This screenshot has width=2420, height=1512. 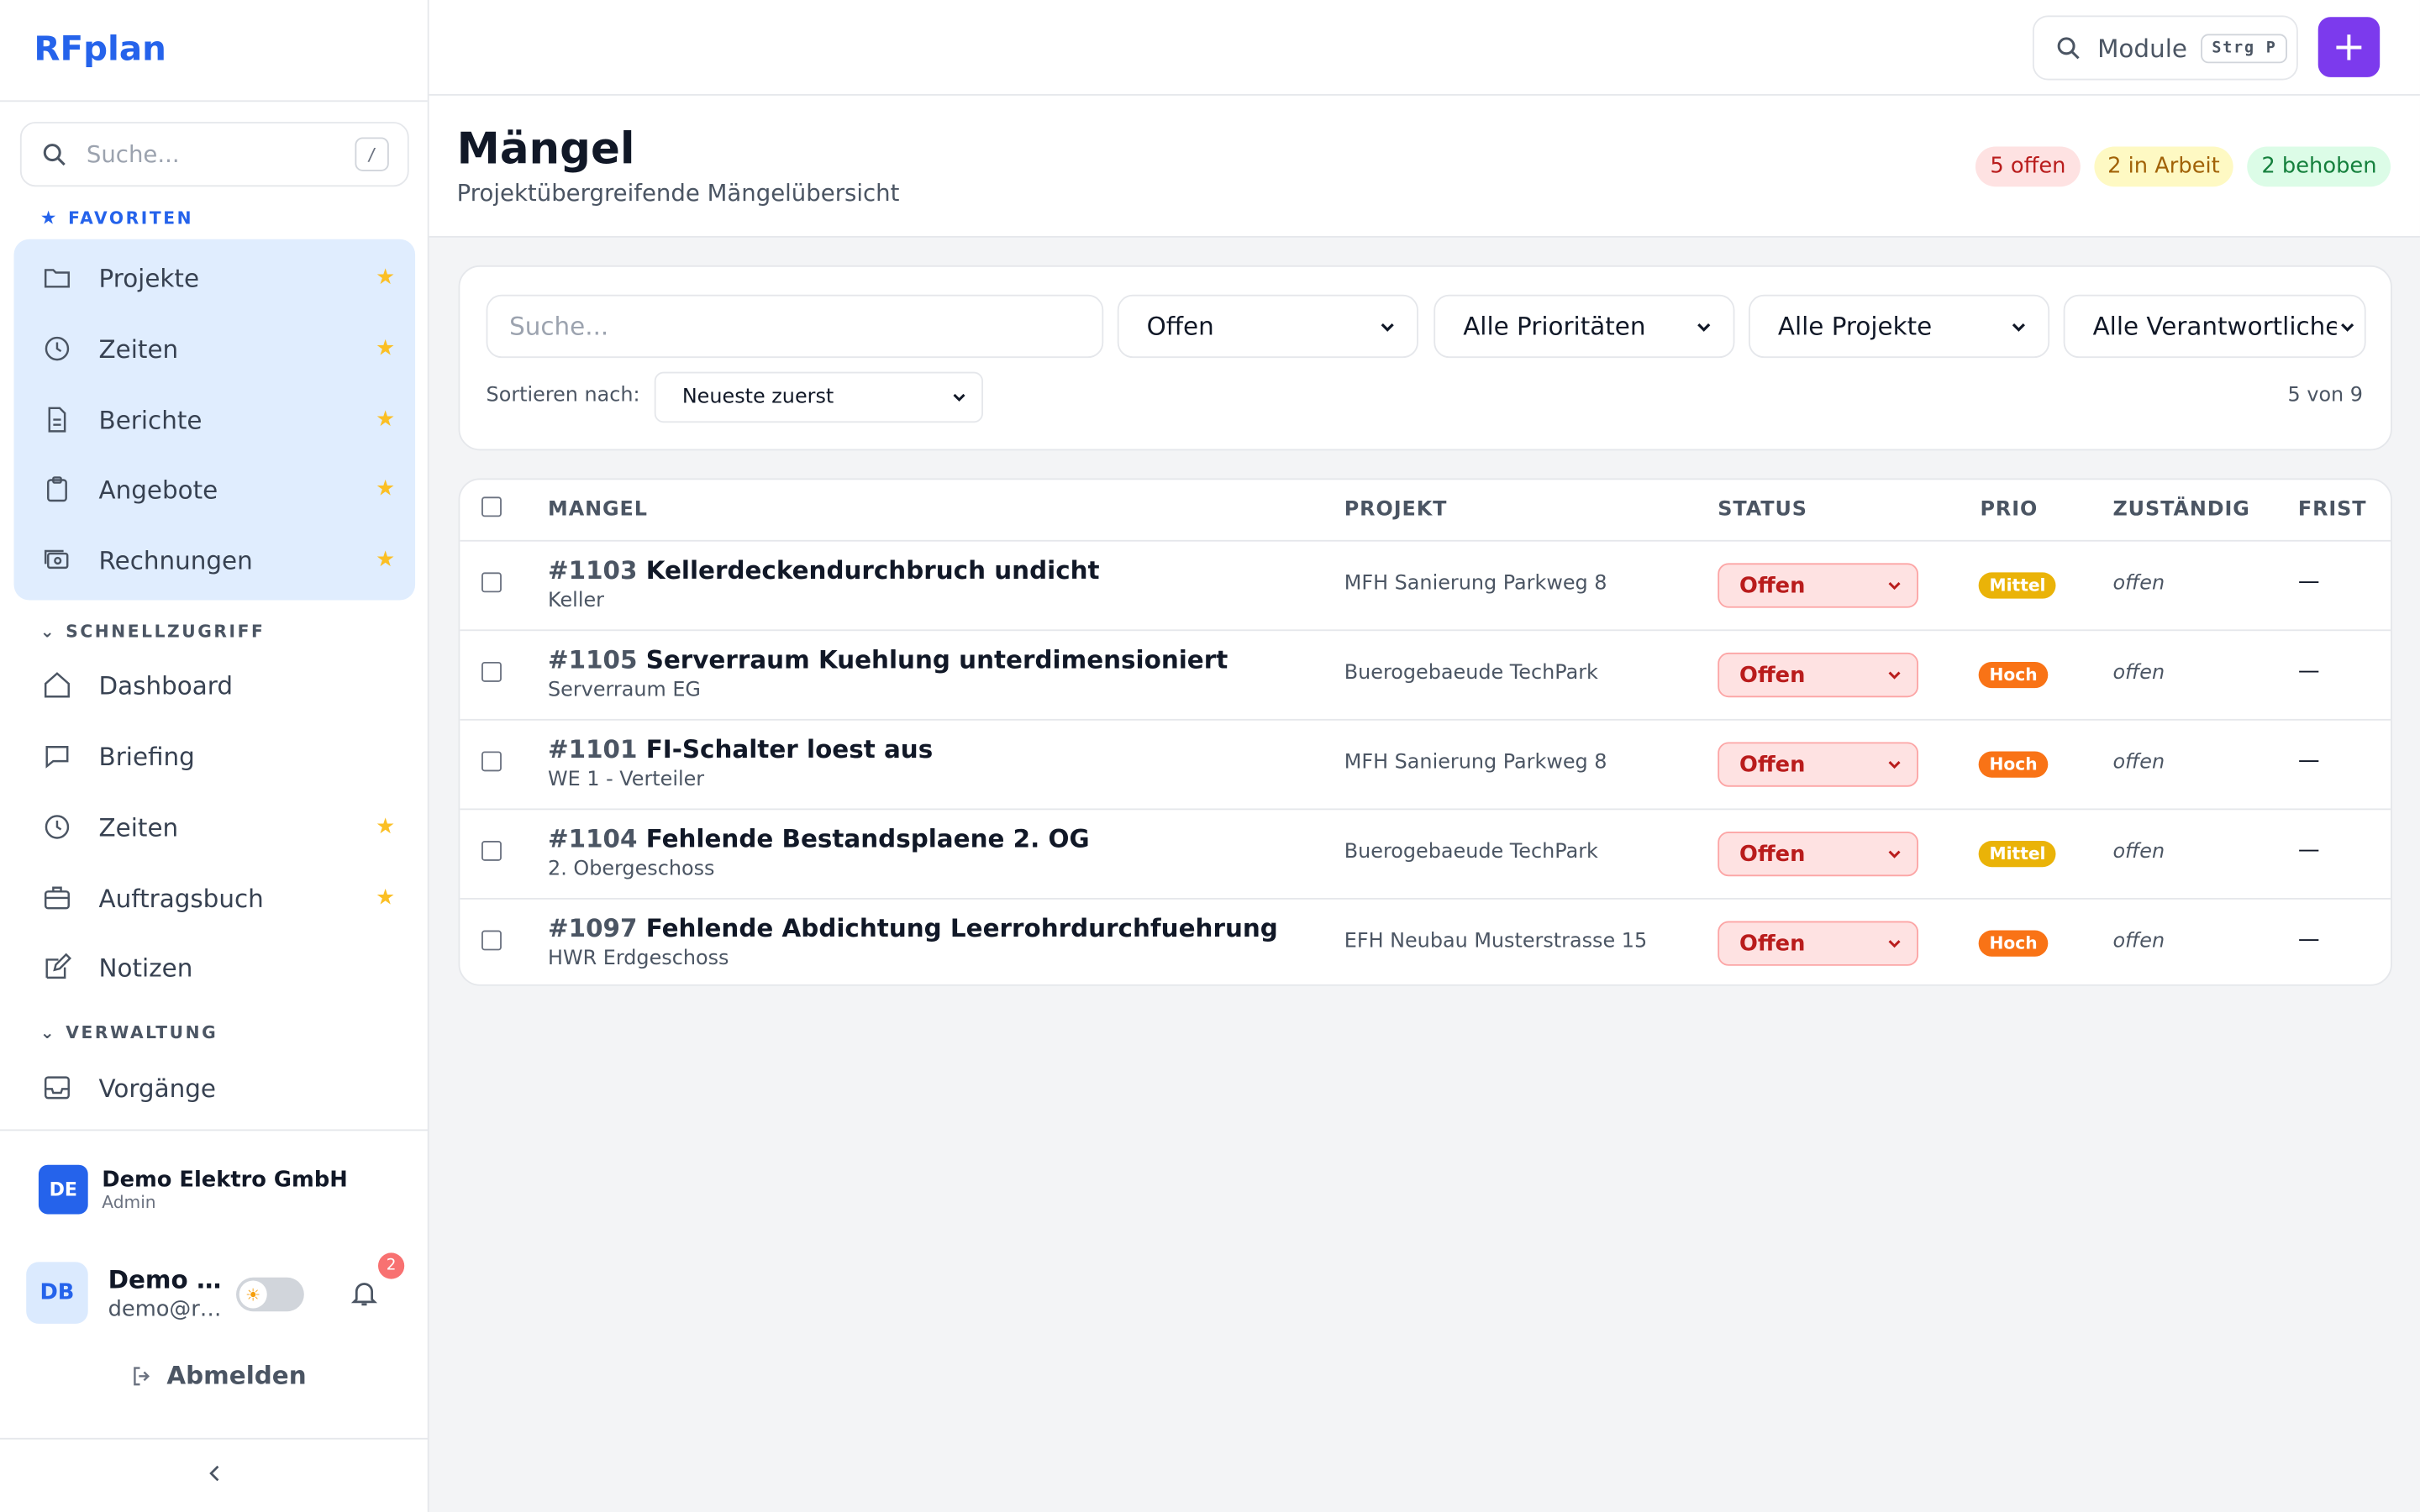 What do you see at coordinates (2017, 854) in the screenshot?
I see `priority-badge: Mittel` at bounding box center [2017, 854].